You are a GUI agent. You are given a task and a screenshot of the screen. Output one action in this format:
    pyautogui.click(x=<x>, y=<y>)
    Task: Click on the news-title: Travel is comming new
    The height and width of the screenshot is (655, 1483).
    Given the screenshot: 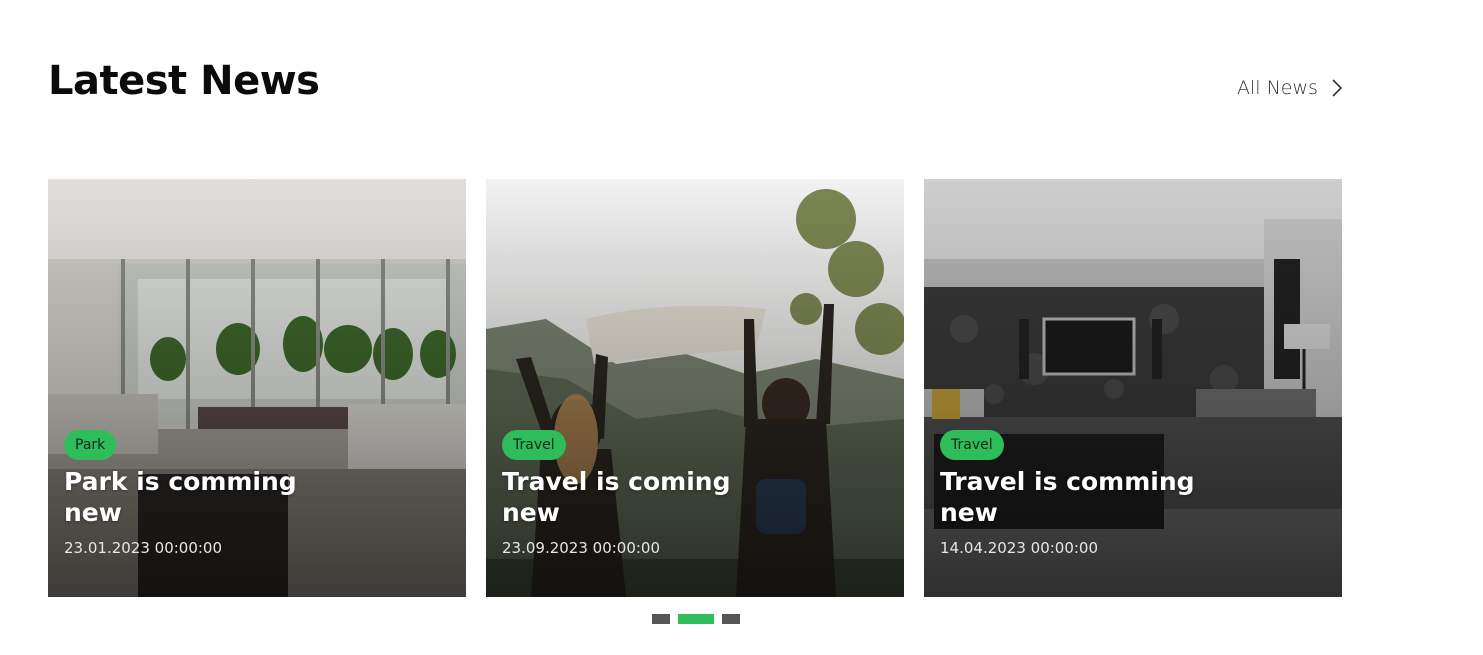 What is the action you would take?
    pyautogui.click(x=1070, y=497)
    